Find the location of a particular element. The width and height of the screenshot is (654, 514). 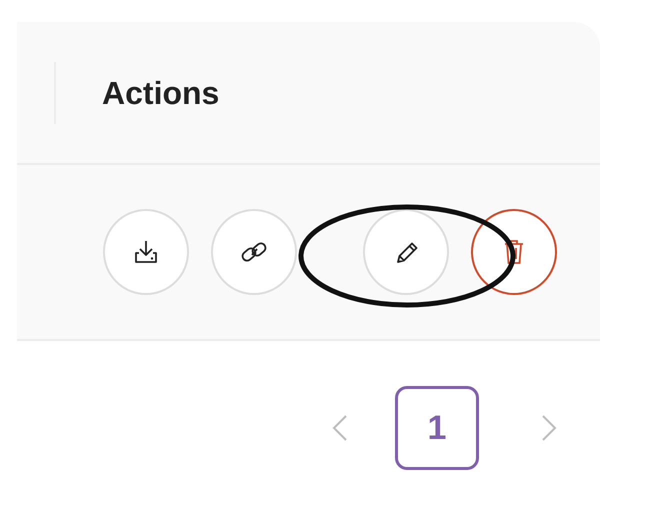

column-header: Actions is located at coordinates (161, 93).